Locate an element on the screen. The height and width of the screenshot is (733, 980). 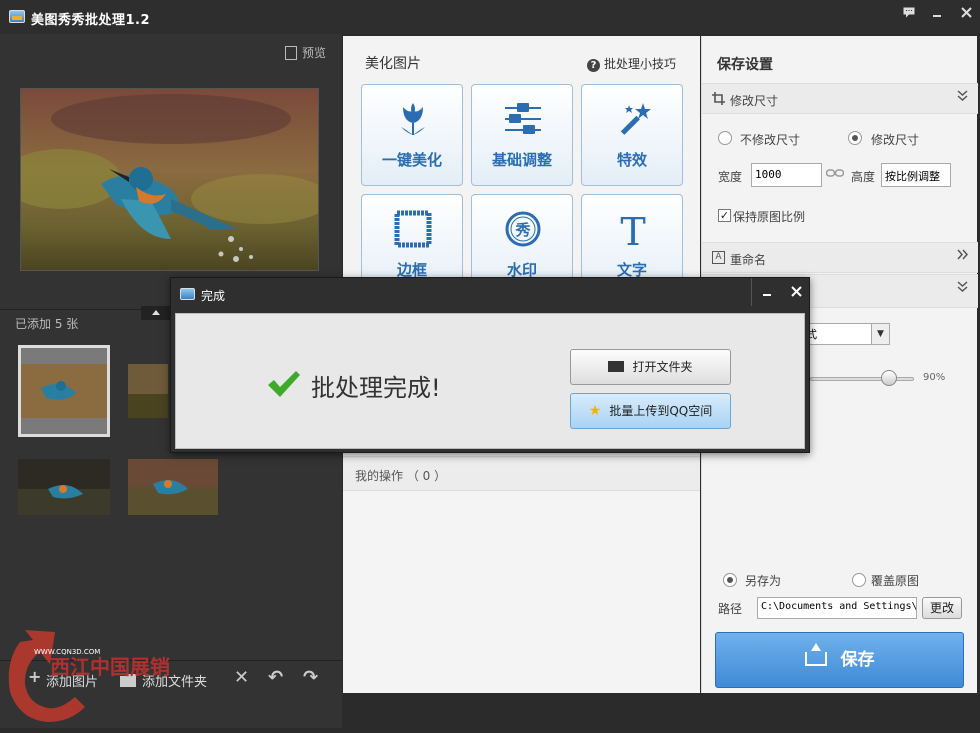
no-resize-radio is located at coordinates (725, 138).